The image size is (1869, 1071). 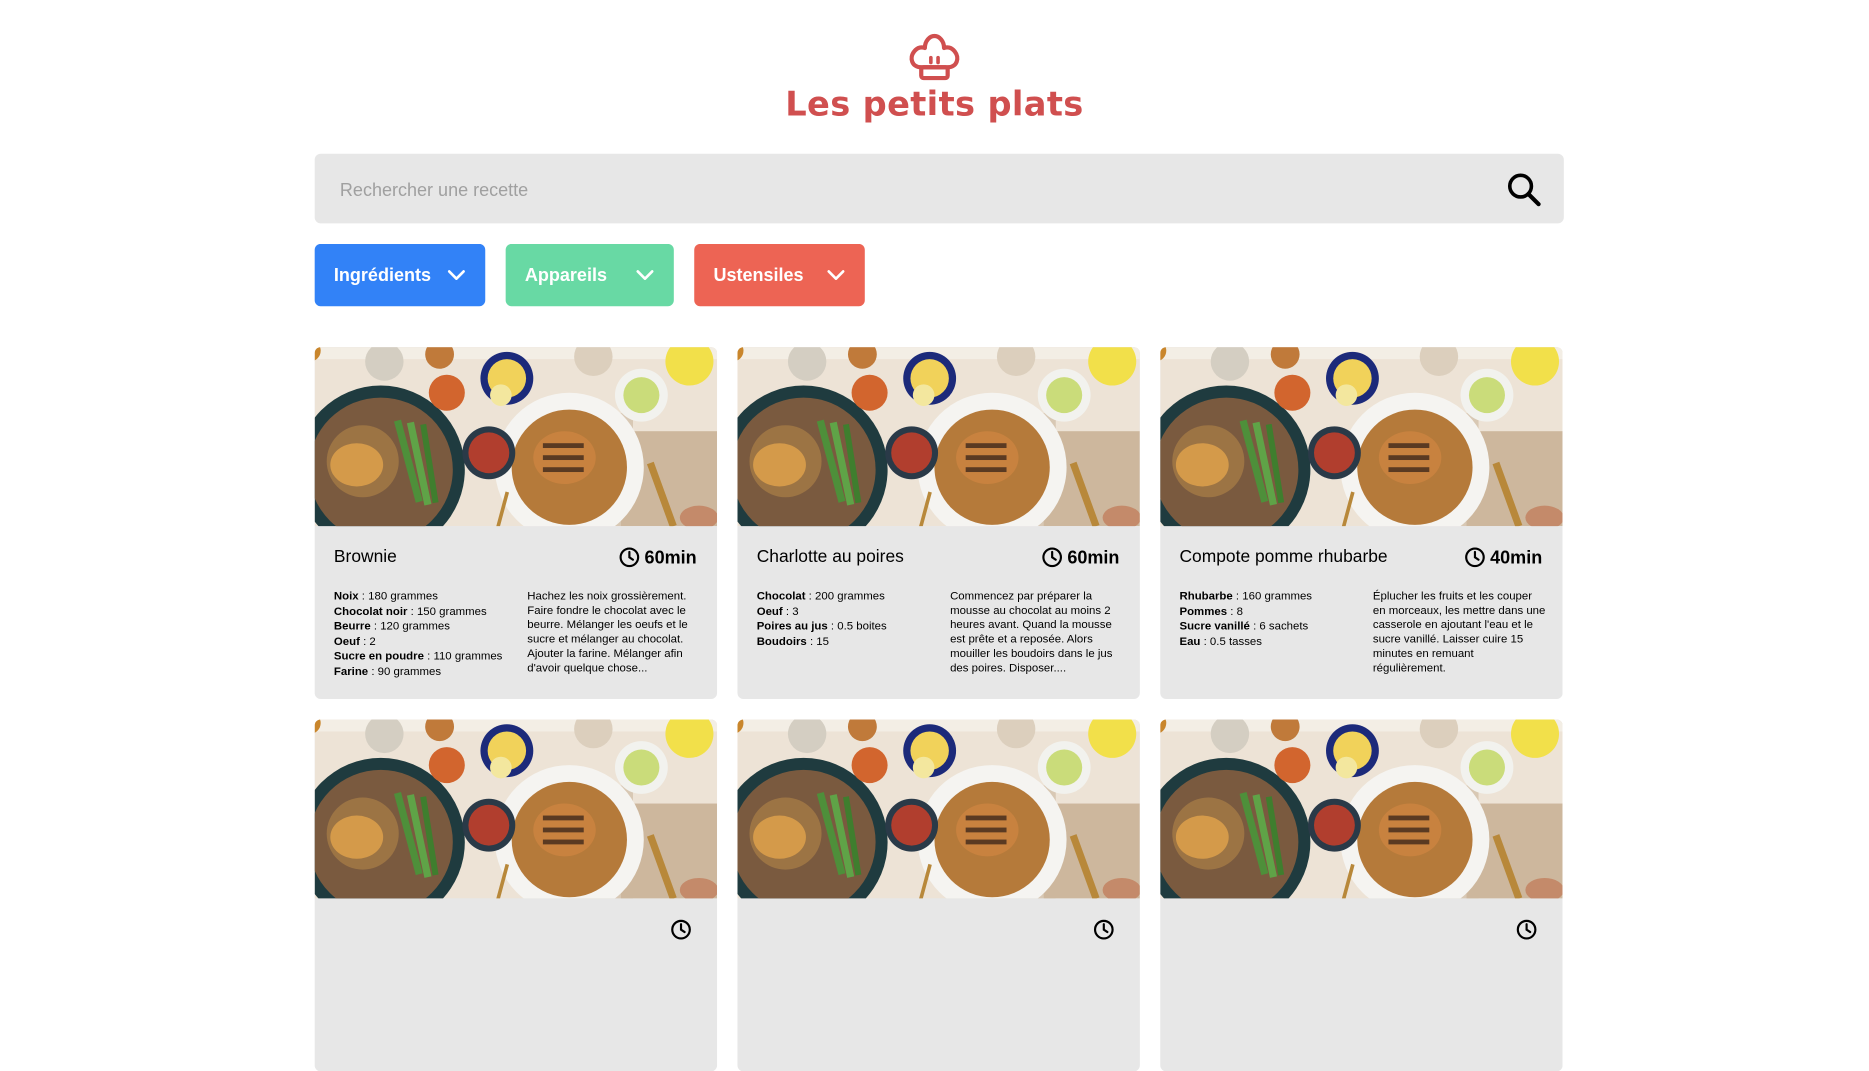 What do you see at coordinates (378, 657) in the screenshot?
I see `ingredient-name: Sucre en poudre` at bounding box center [378, 657].